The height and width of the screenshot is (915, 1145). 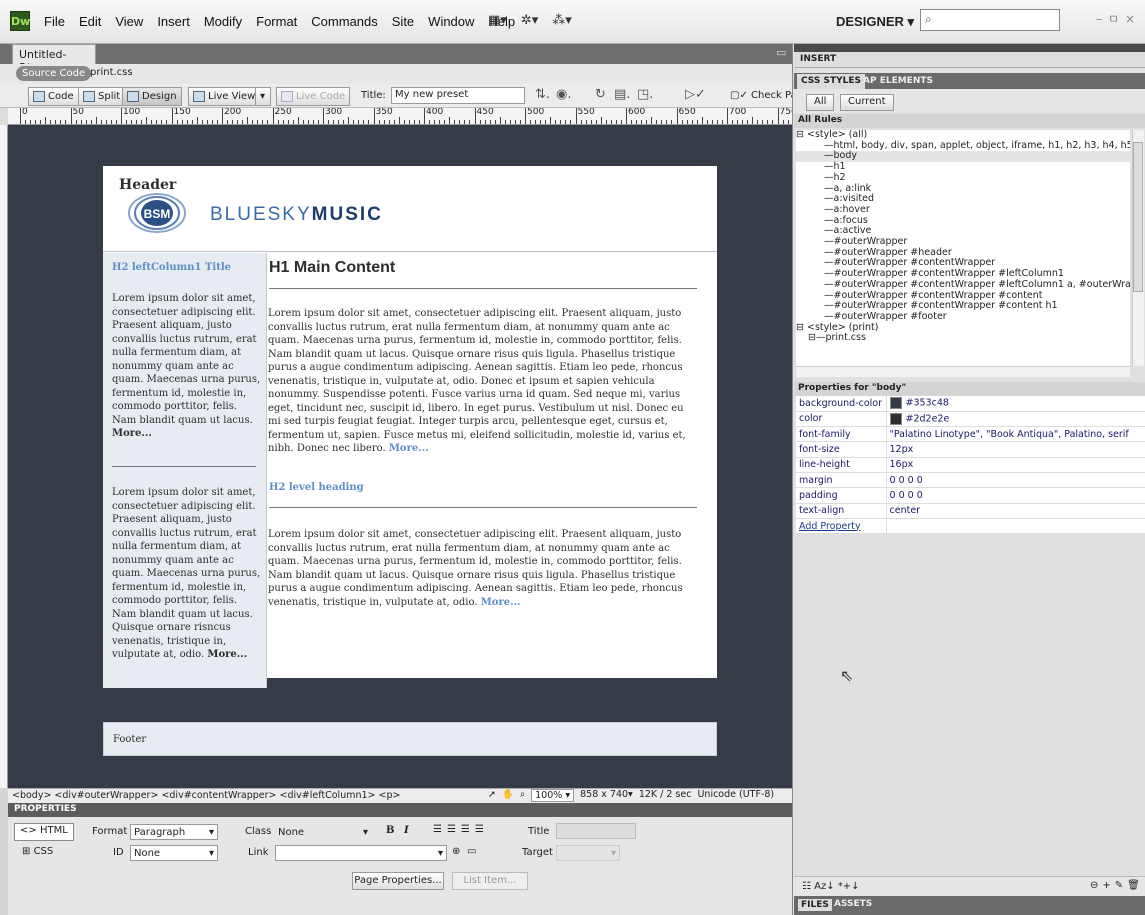 What do you see at coordinates (174, 853) in the screenshot?
I see `id-select: None ▾` at bounding box center [174, 853].